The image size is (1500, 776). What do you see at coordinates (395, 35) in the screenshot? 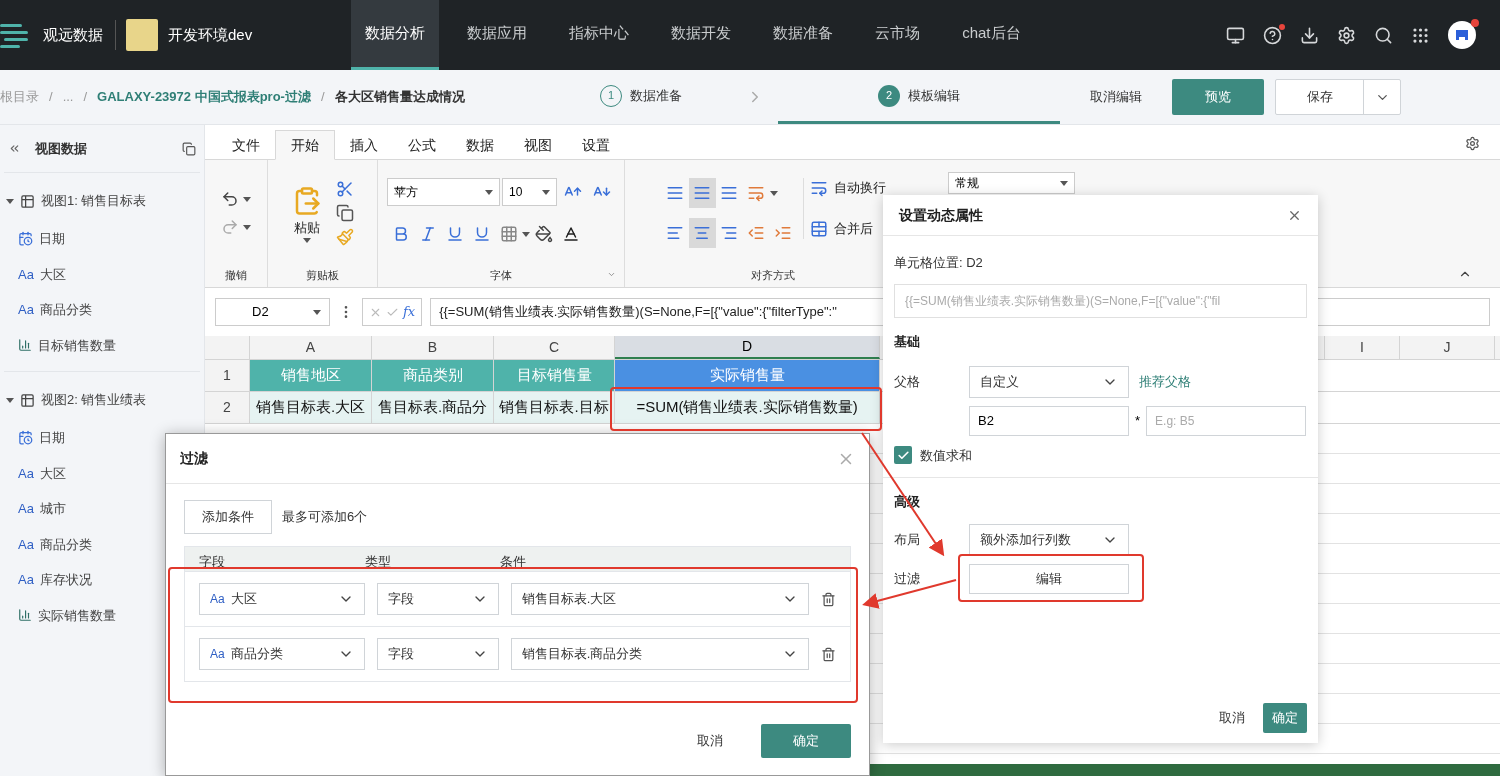
I see `nav-tab: 数据分析` at bounding box center [395, 35].